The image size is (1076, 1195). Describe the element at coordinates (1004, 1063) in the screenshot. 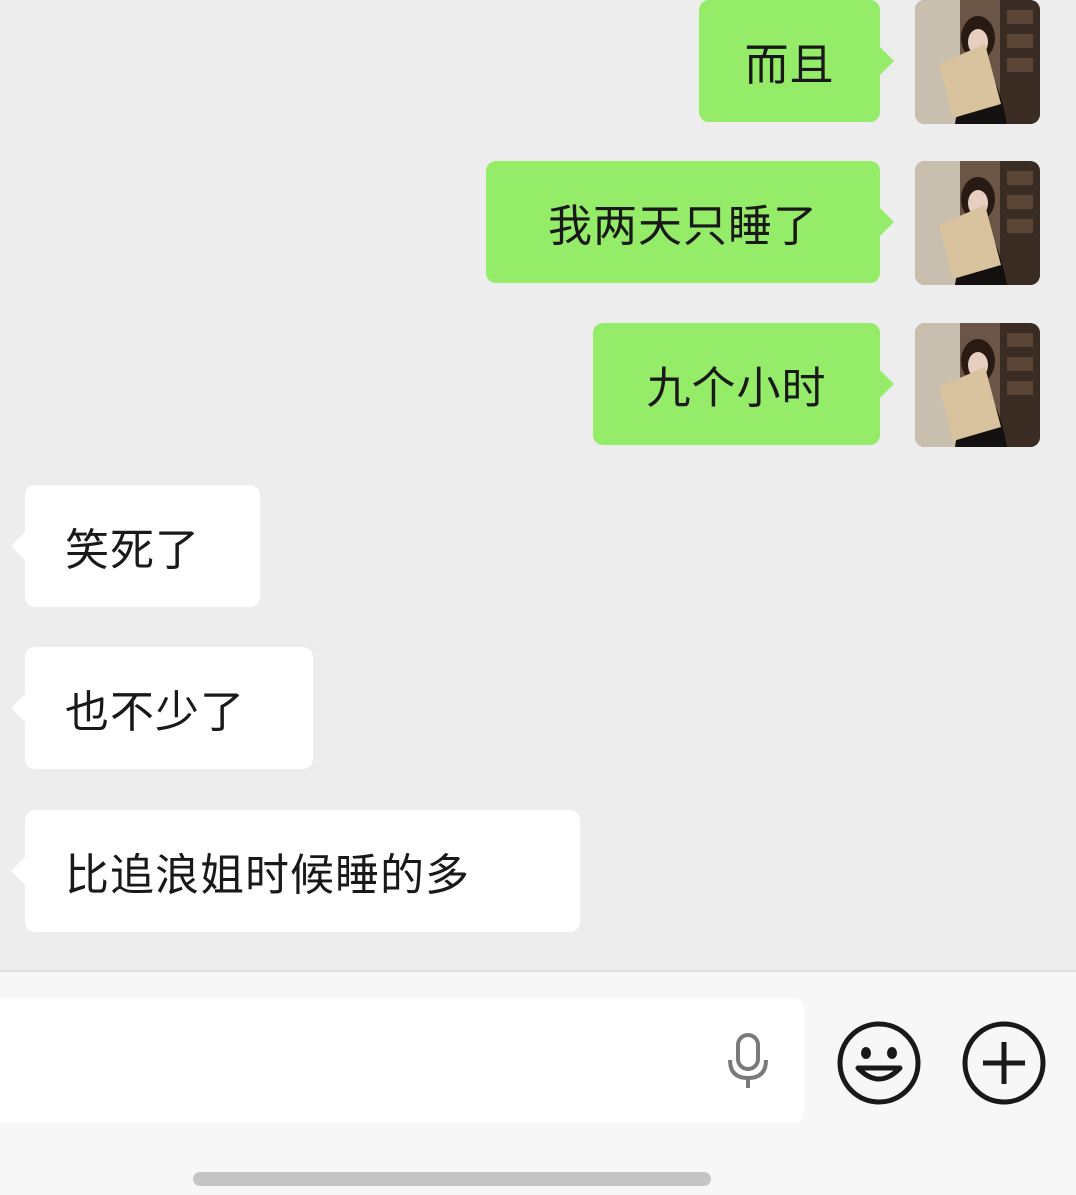

I see `plus-icon` at that location.